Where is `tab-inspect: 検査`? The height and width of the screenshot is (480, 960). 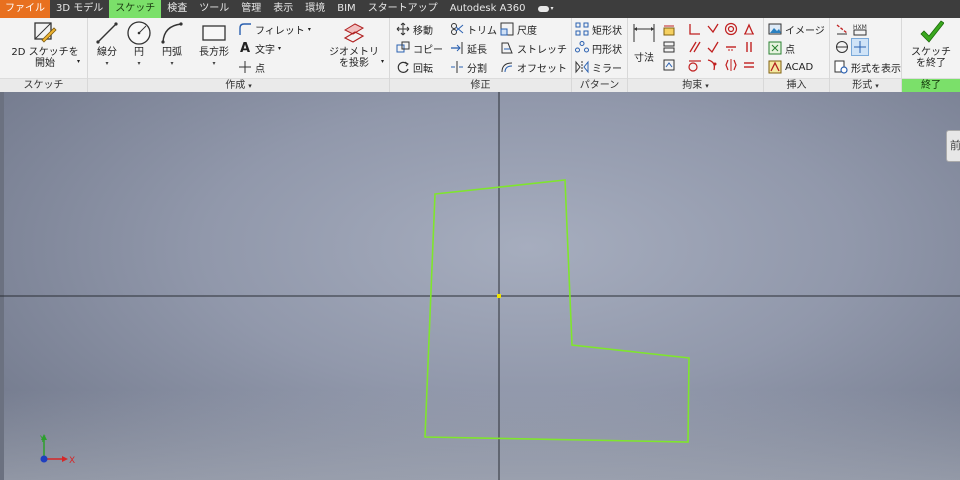 tab-inspect: 検査 is located at coordinates (177, 9).